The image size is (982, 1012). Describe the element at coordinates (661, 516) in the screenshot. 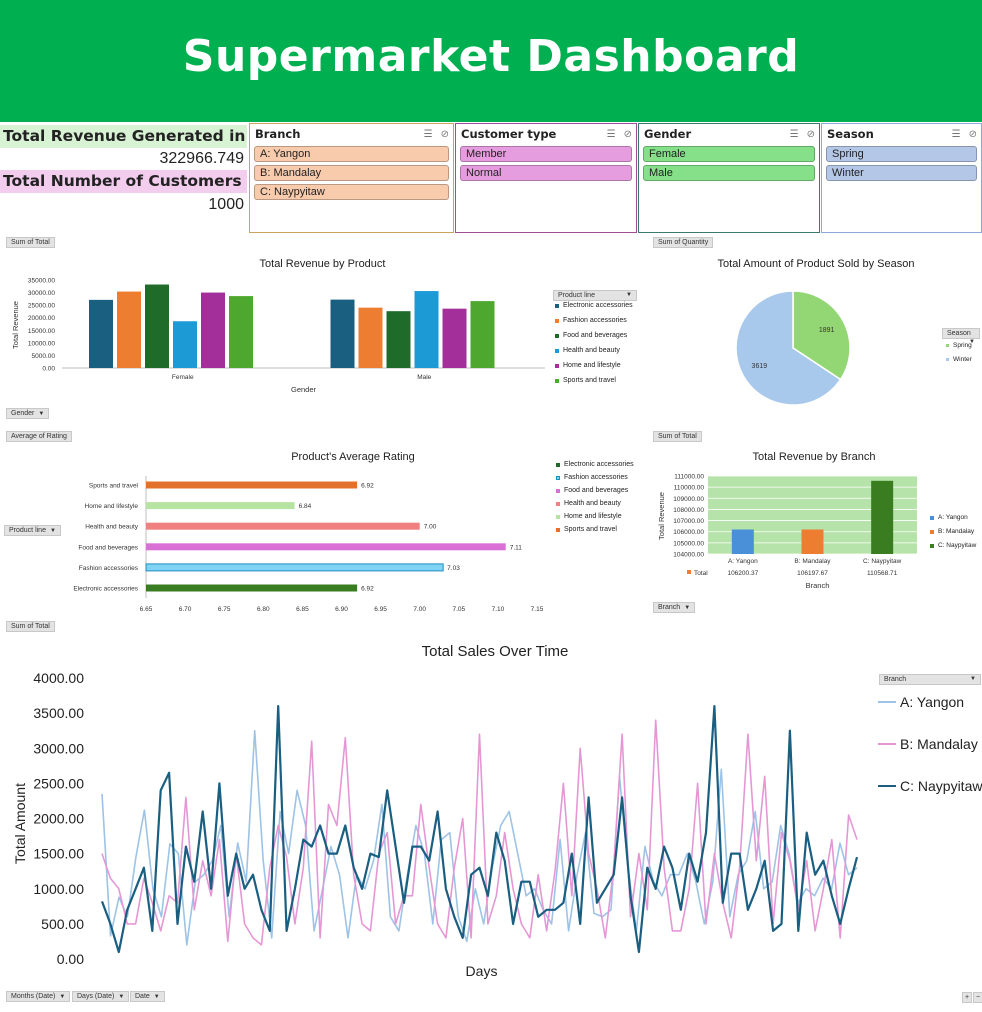

I see `y-axis-title: Total Revenue` at that location.